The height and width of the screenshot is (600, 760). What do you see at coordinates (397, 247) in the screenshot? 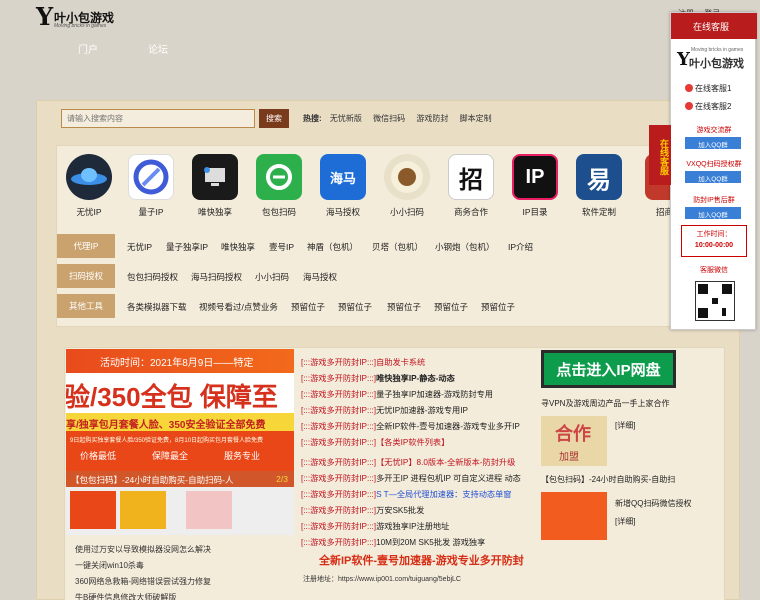
I see `row-link: 贝塔（包机）` at bounding box center [397, 247].